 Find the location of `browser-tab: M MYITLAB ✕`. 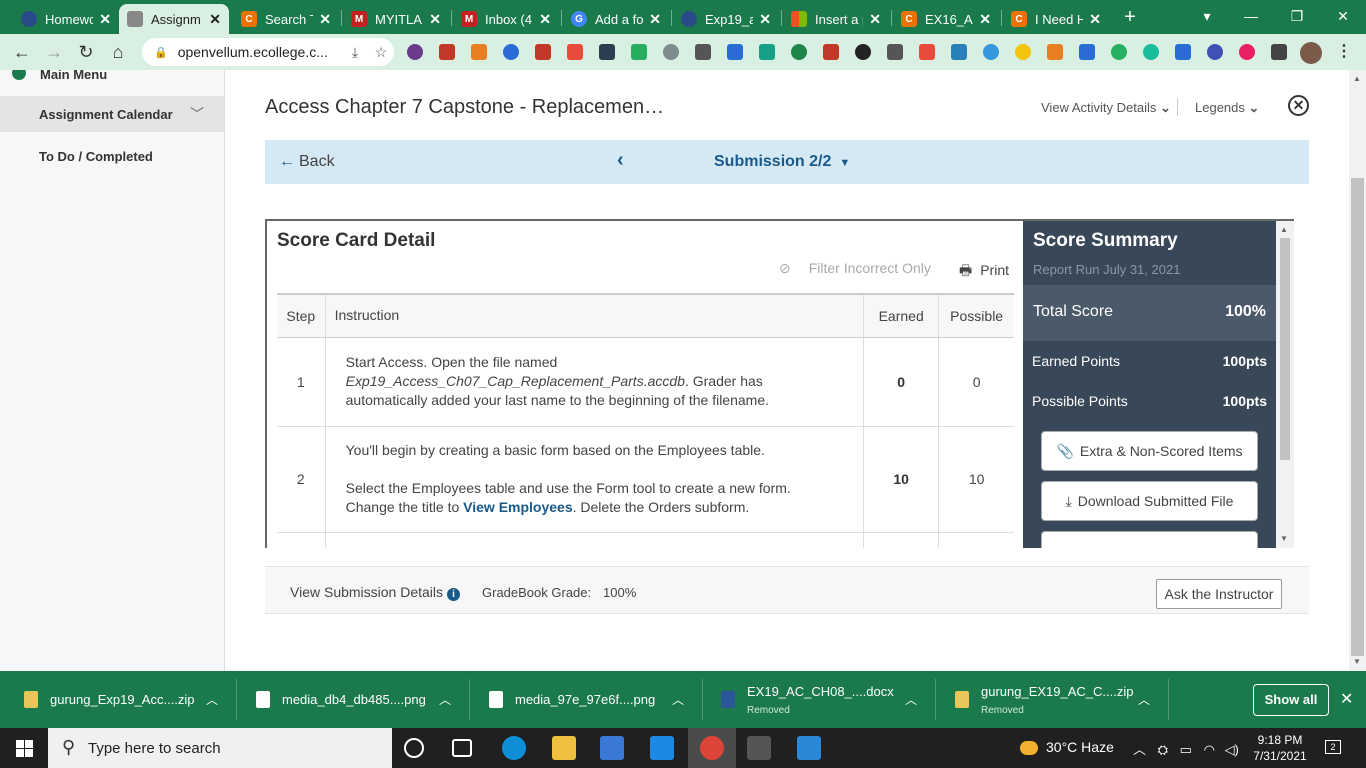

browser-tab: M MYITLAB ✕ is located at coordinates (396, 19).